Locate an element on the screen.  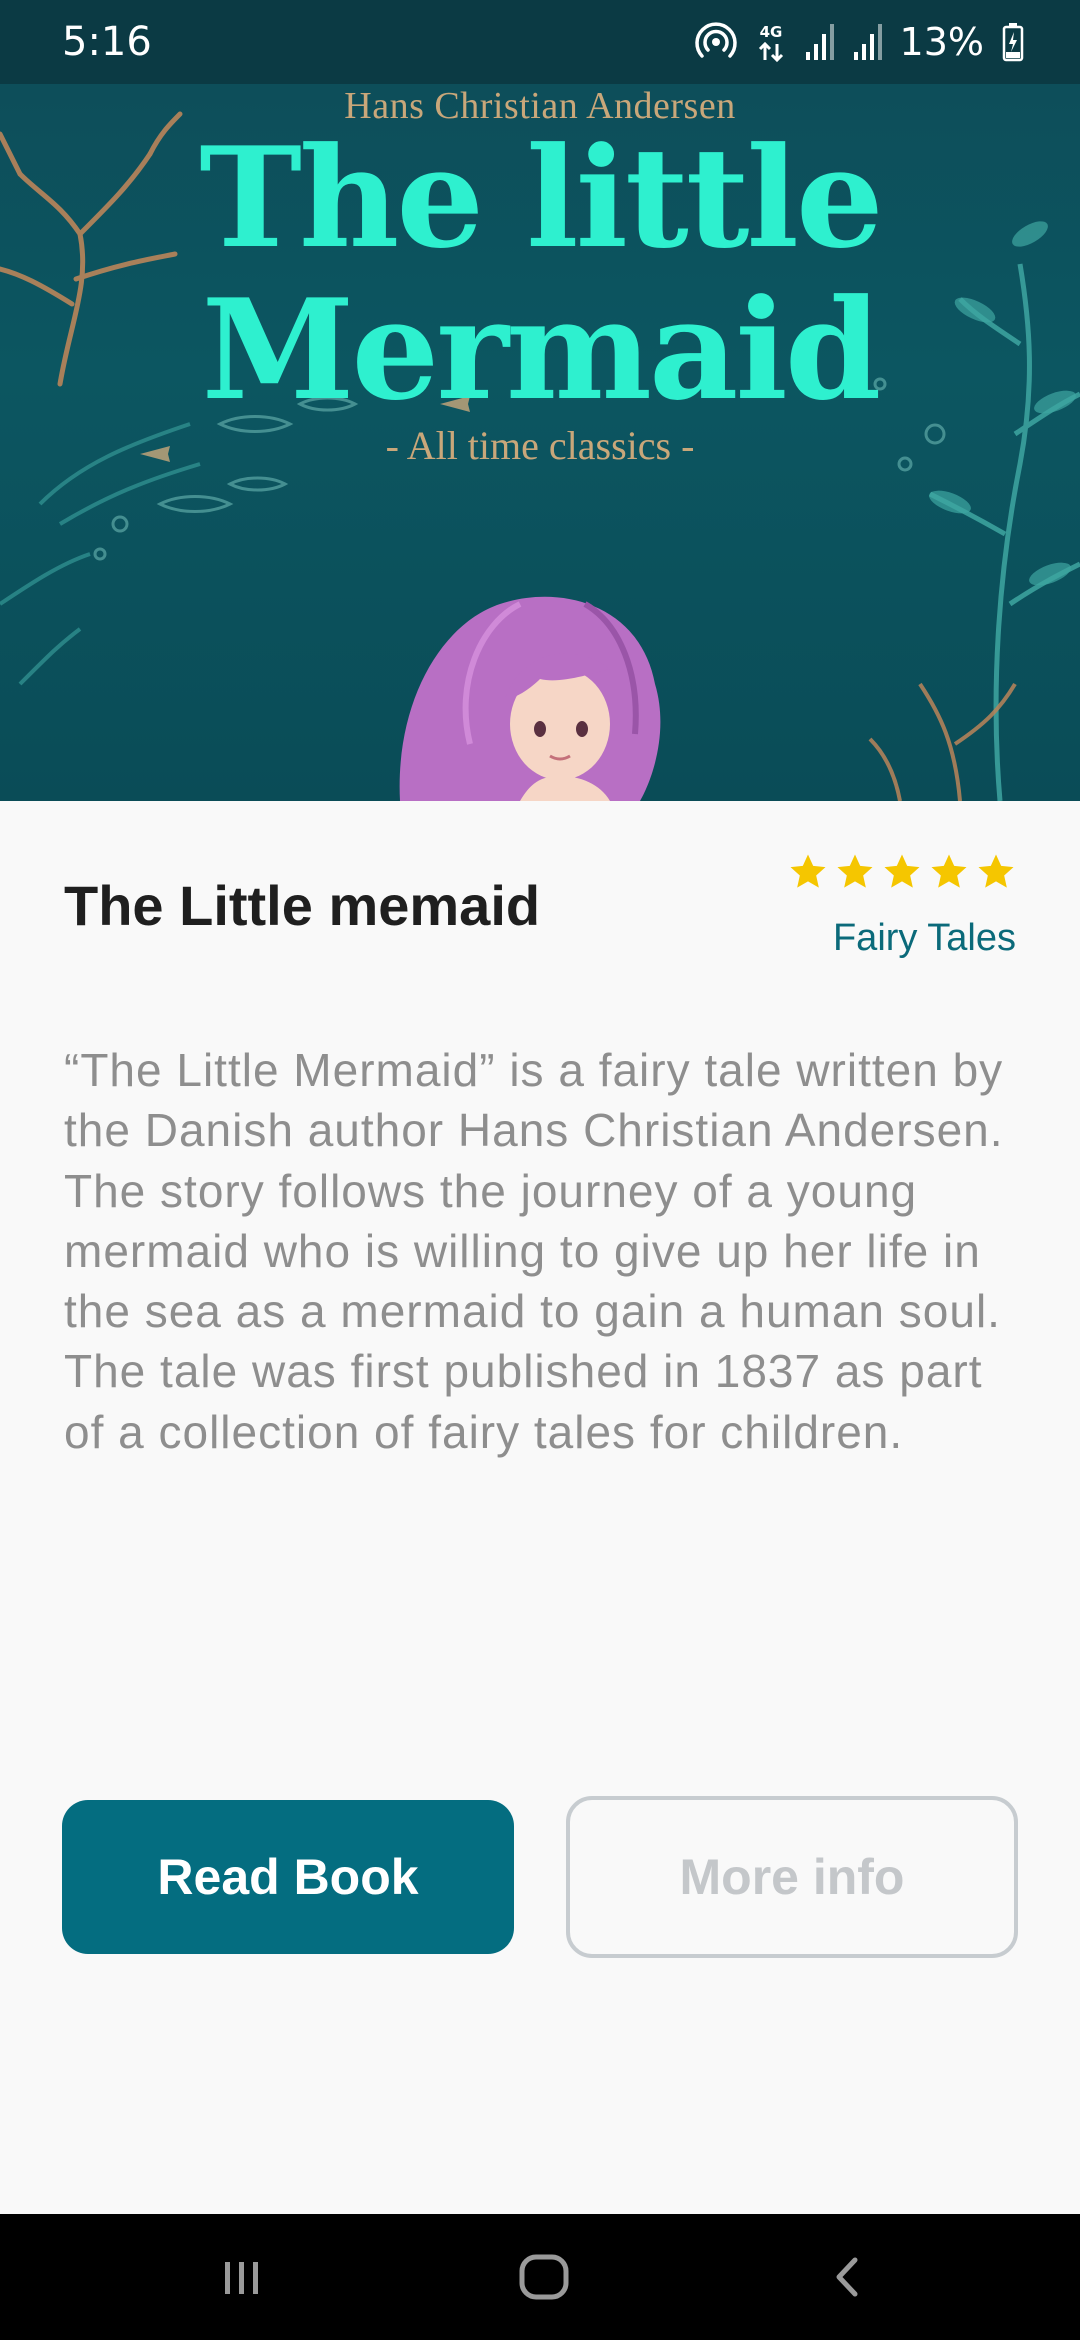
navigation-bar is located at coordinates (540, 2277).